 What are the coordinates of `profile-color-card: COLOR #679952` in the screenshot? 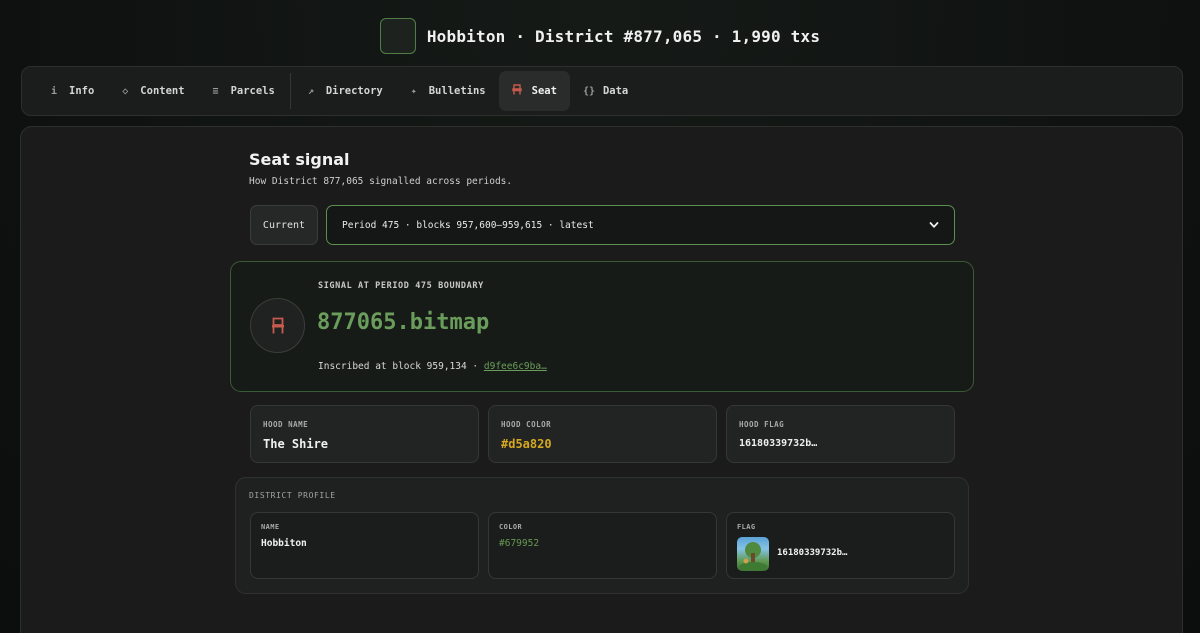 It's located at (602, 545).